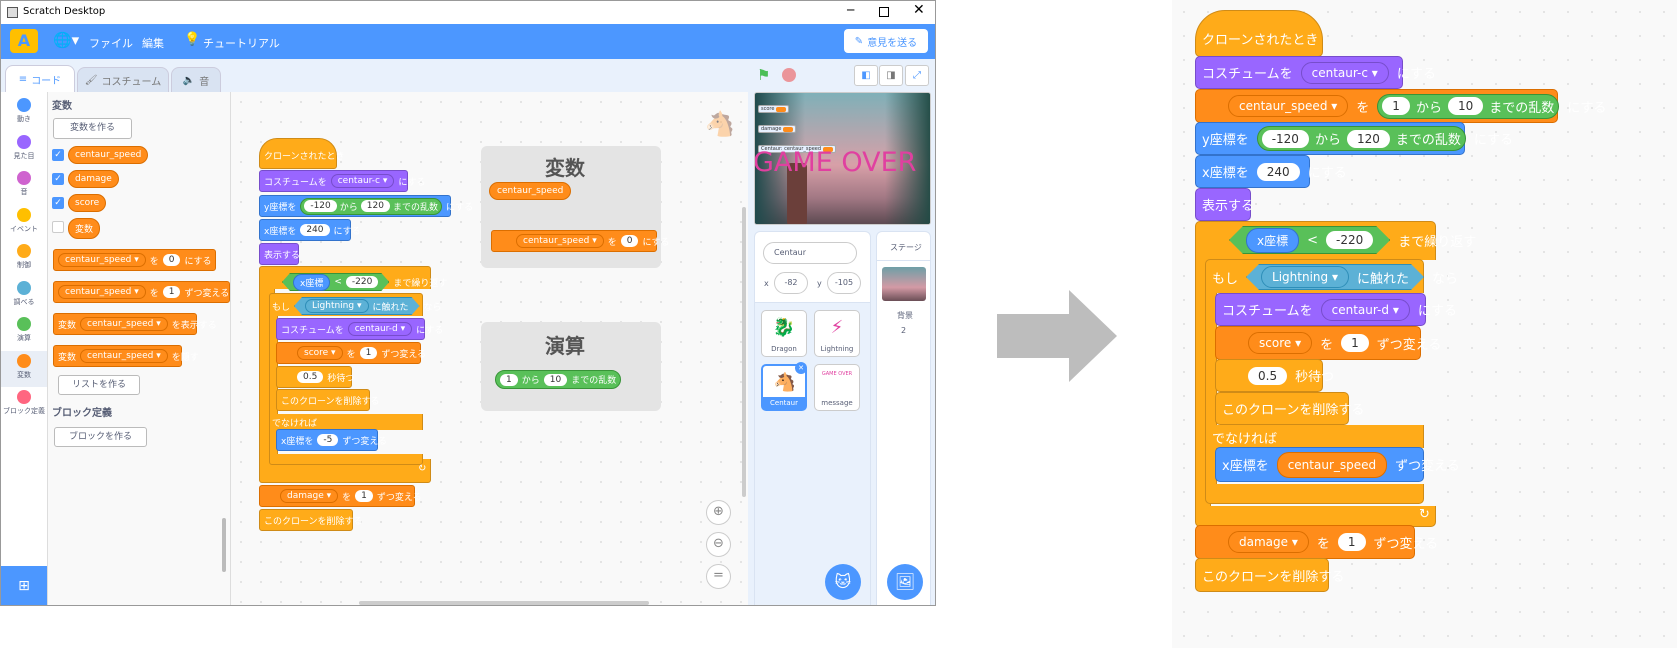 This screenshot has width=1677, height=648. I want to click on scratch-logo: A, so click(24, 41).